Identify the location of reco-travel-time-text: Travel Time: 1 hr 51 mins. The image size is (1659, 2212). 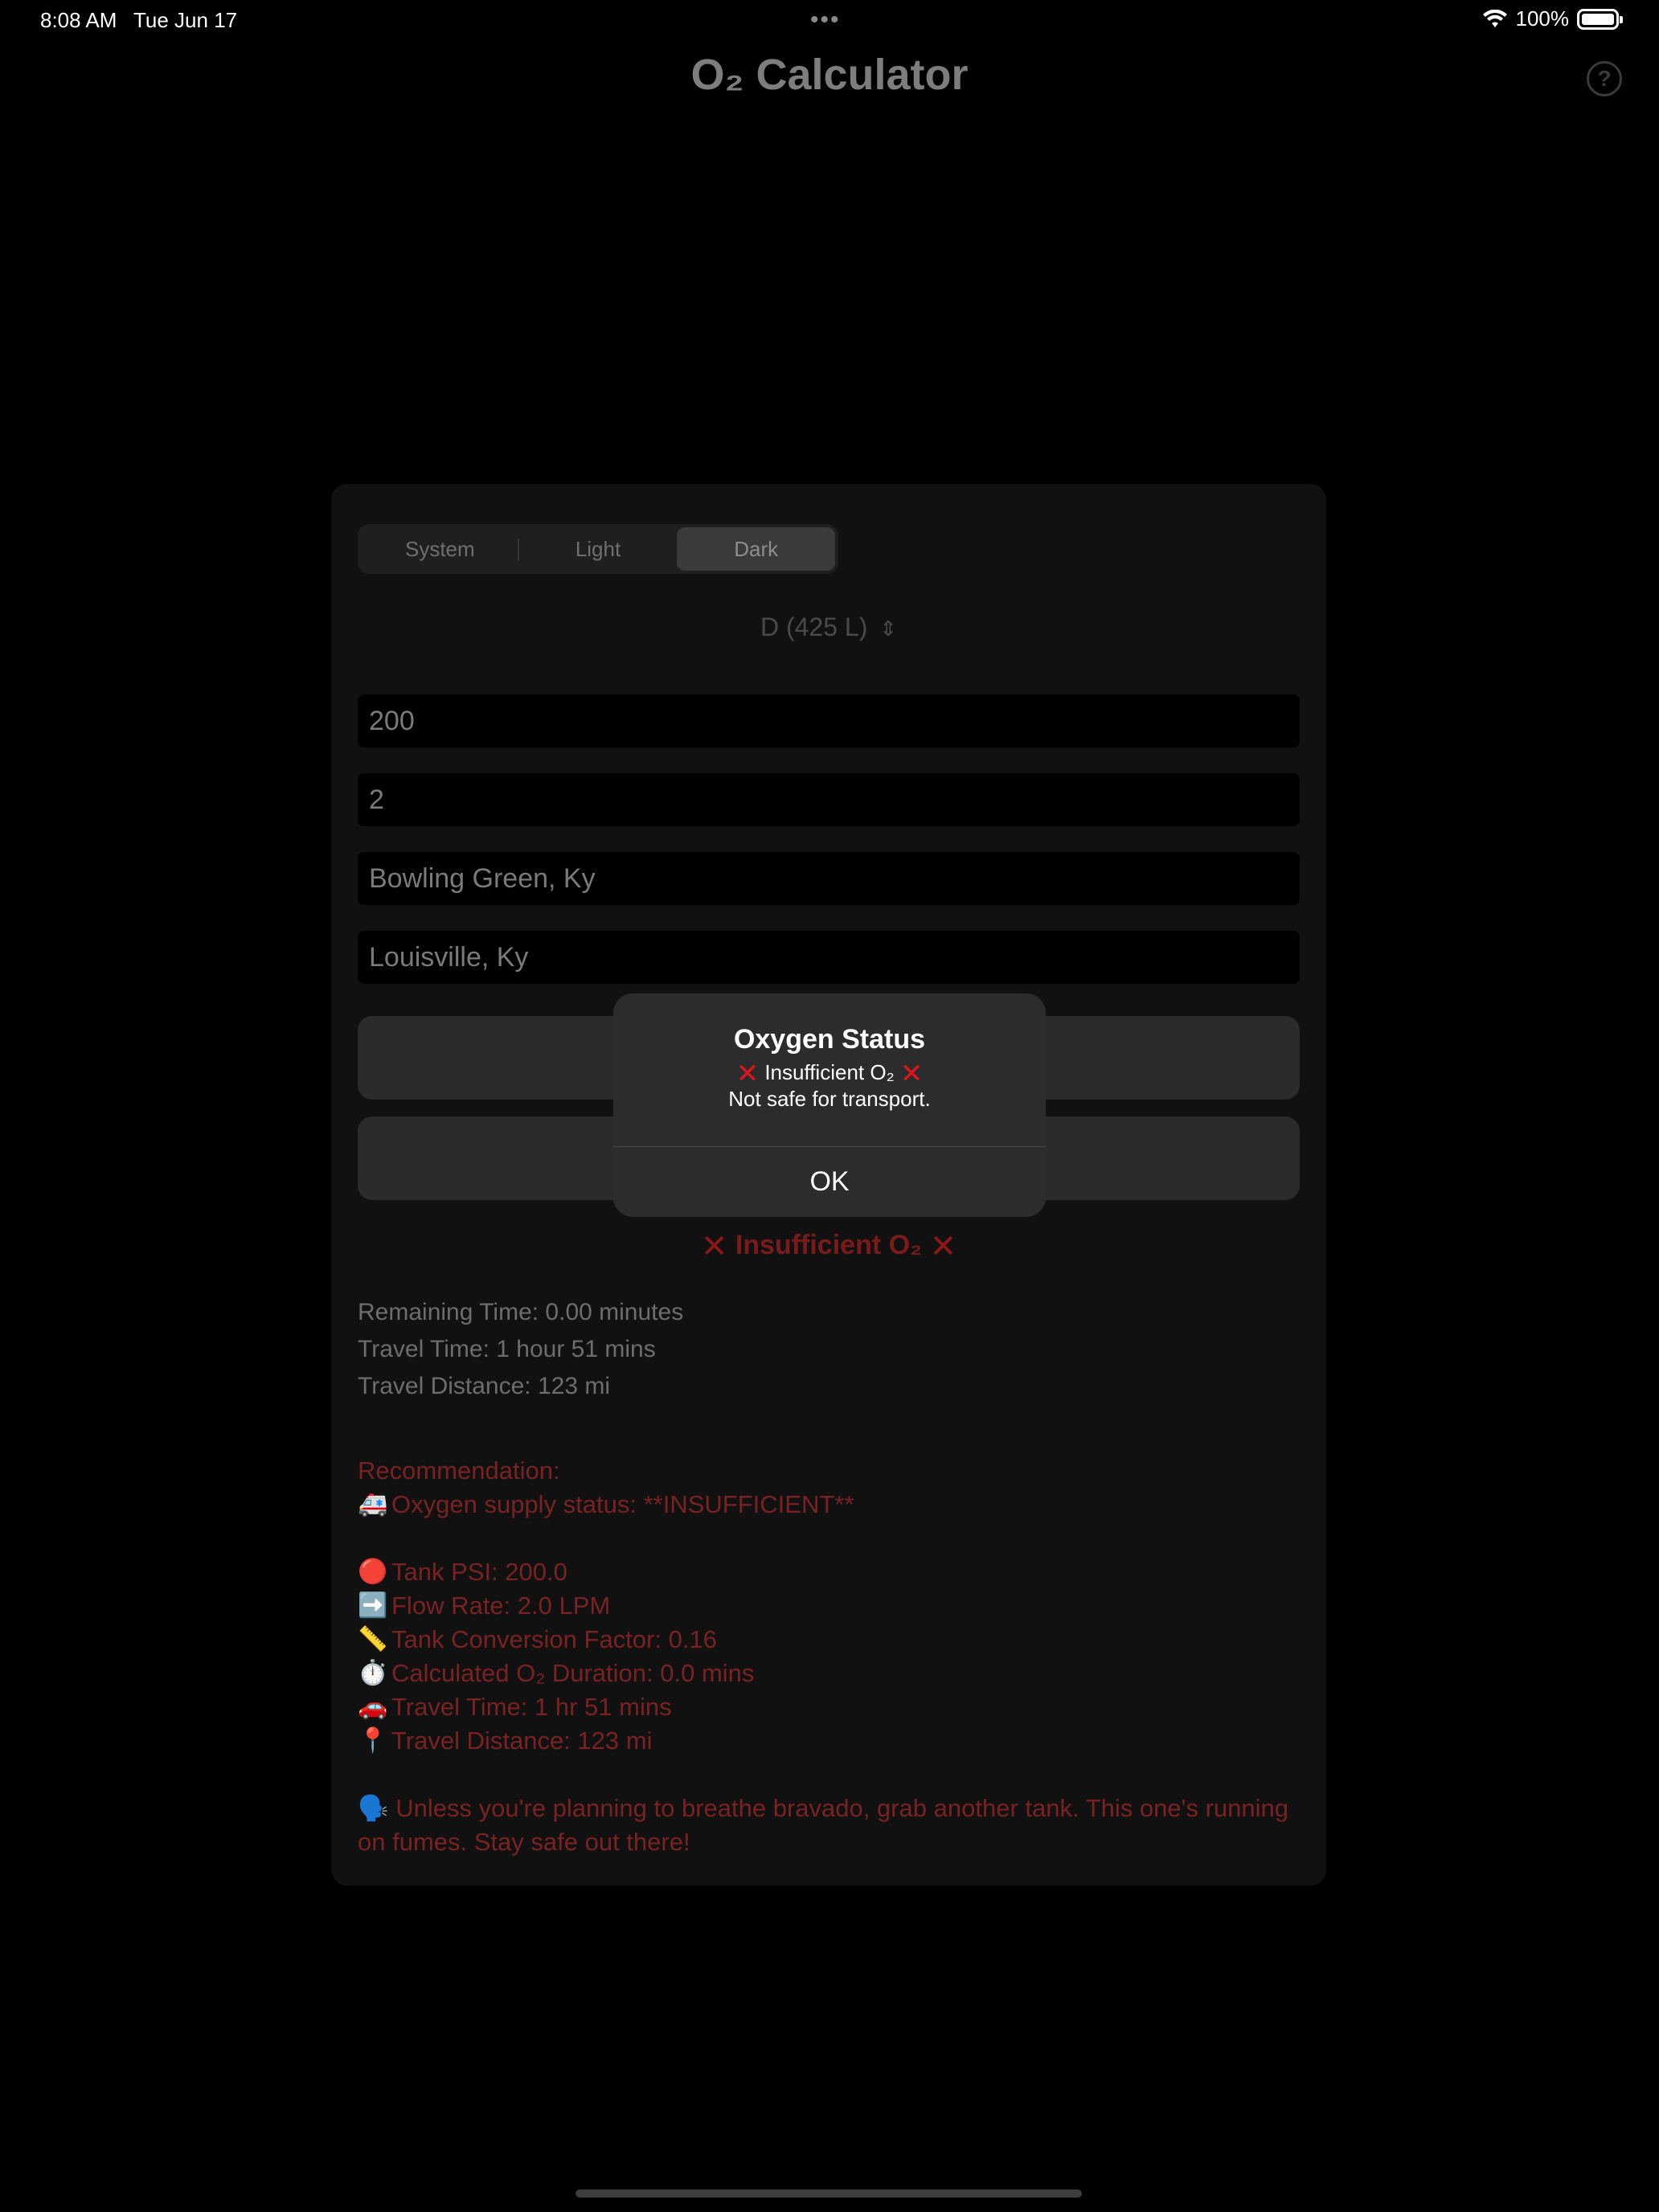
(531, 1707).